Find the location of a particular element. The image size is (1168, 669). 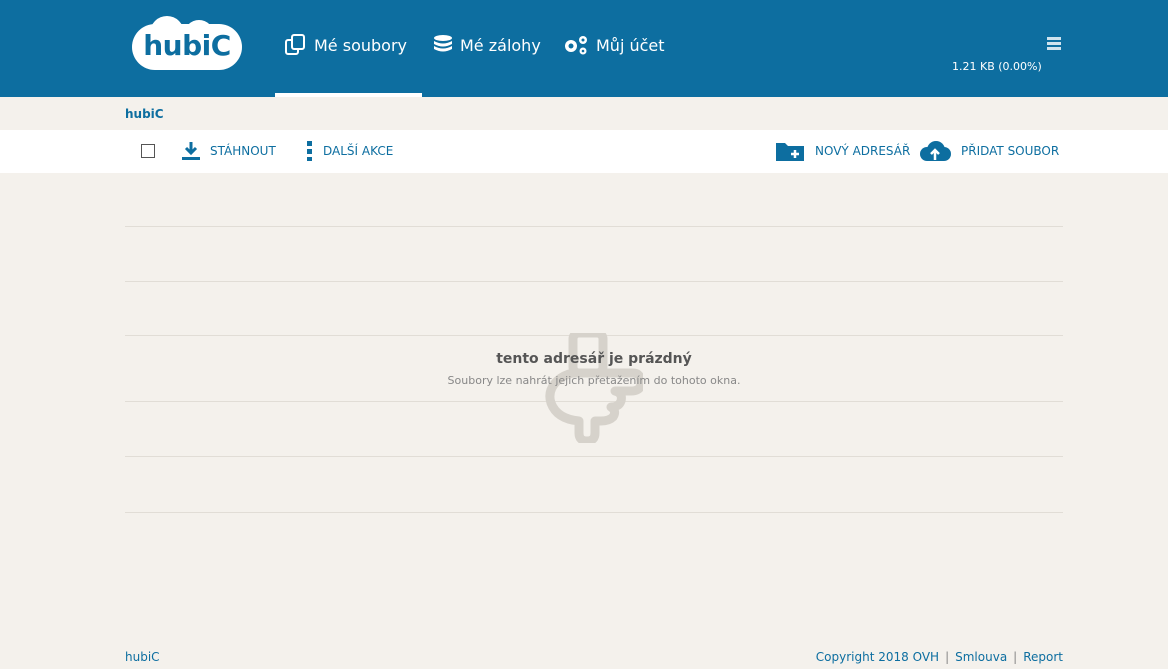

breadcrumb-bar is located at coordinates (584, 113).